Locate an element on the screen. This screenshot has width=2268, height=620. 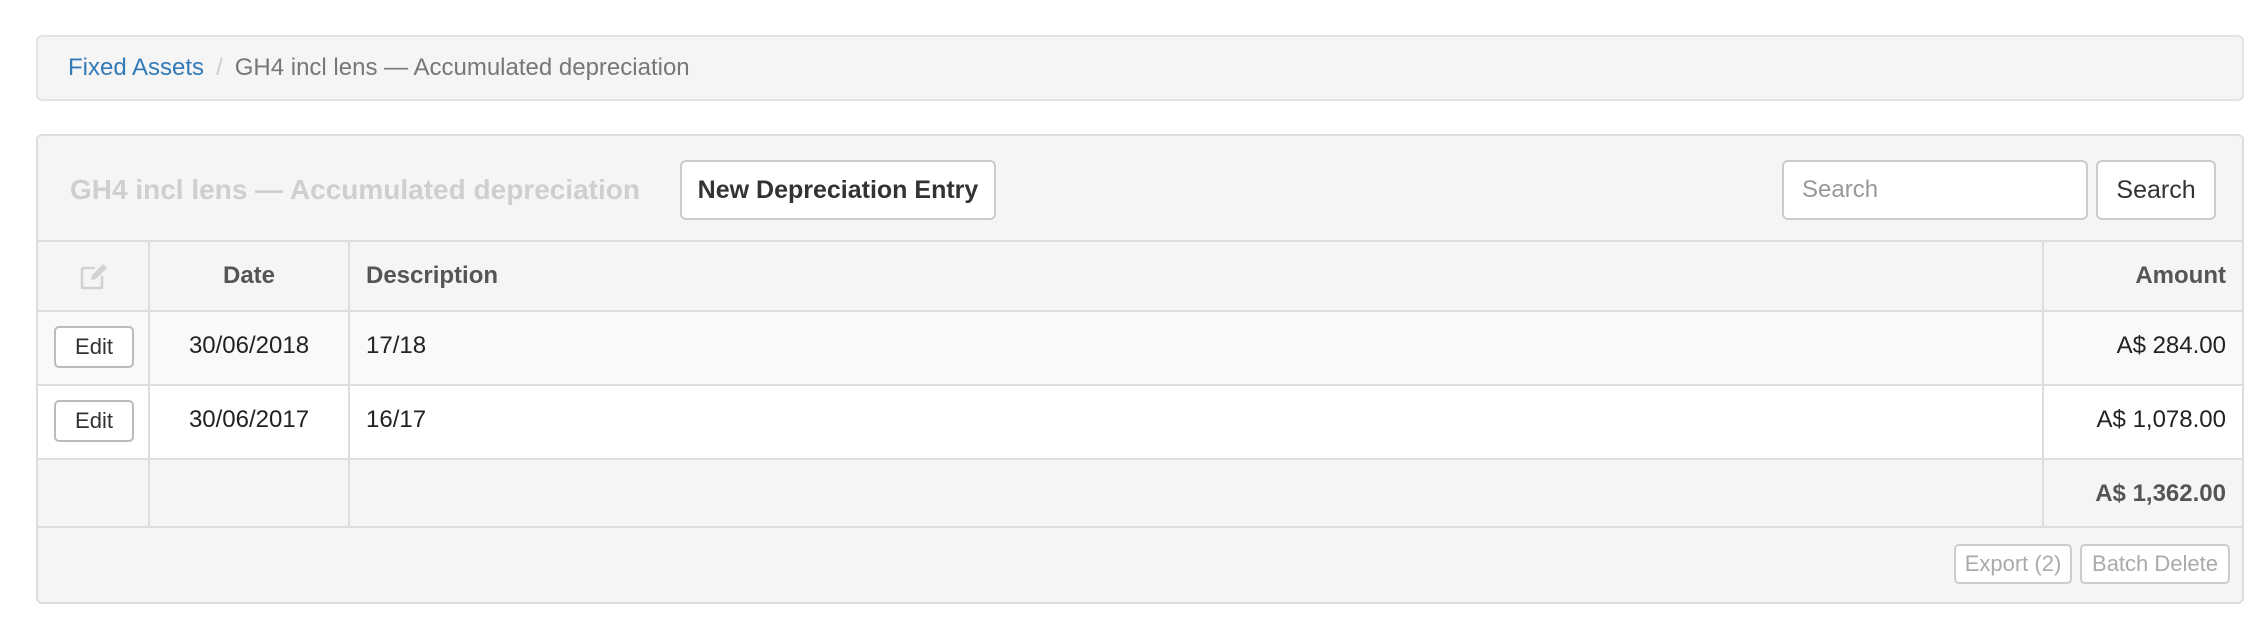
total-amount-cell: A$ 1,362.00 is located at coordinates (2143, 493).